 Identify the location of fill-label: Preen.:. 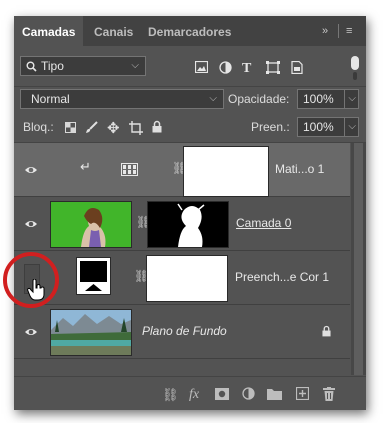
(270, 127).